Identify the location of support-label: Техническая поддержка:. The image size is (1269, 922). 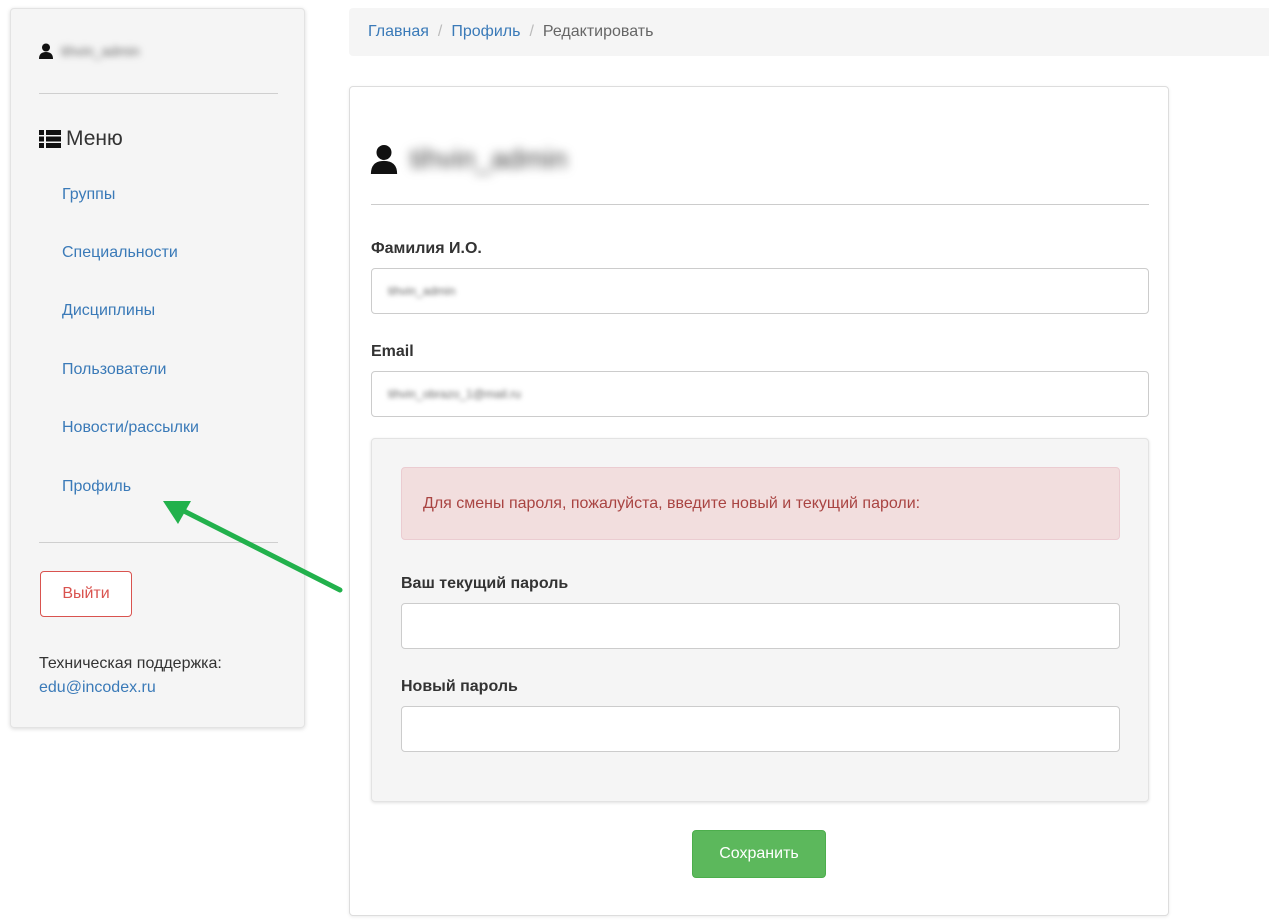
(130, 663).